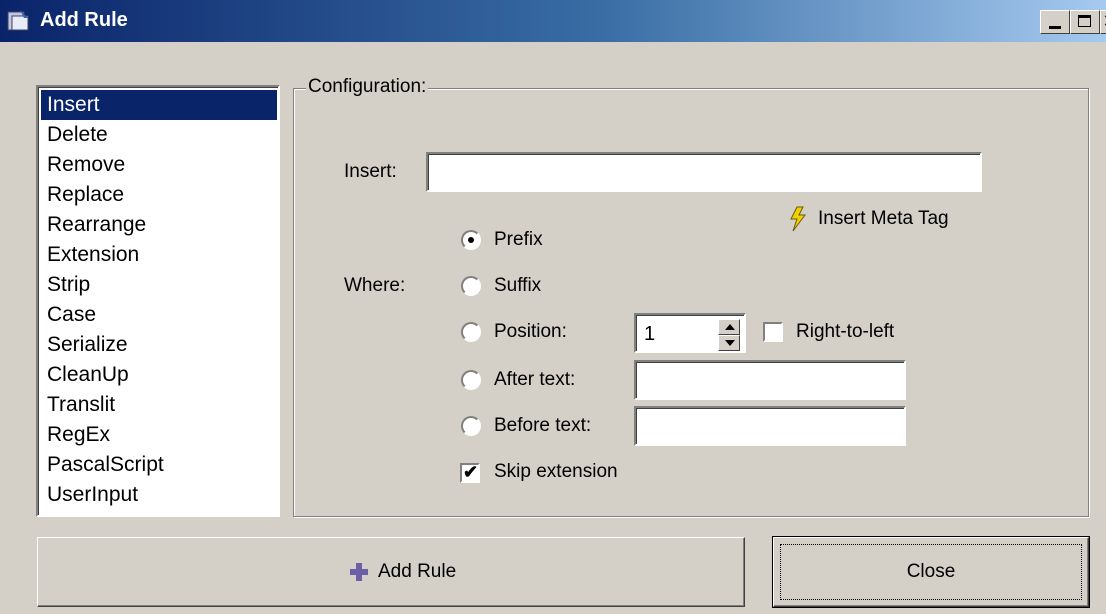 This screenshot has height=614, width=1106. I want to click on checkmark-icon: ✔, so click(471, 472).